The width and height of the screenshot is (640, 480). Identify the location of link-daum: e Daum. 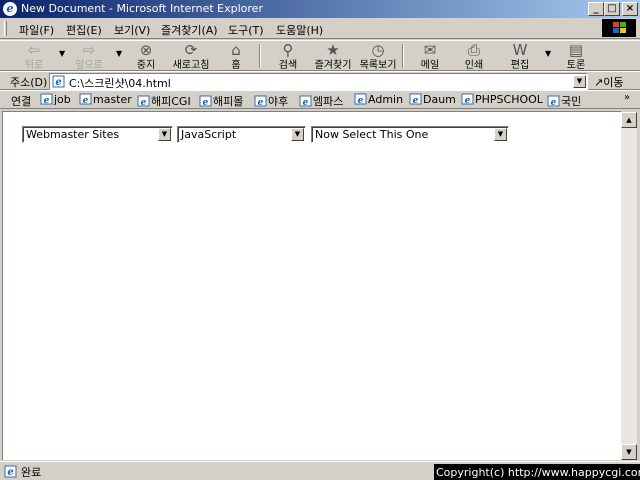
(432, 99).